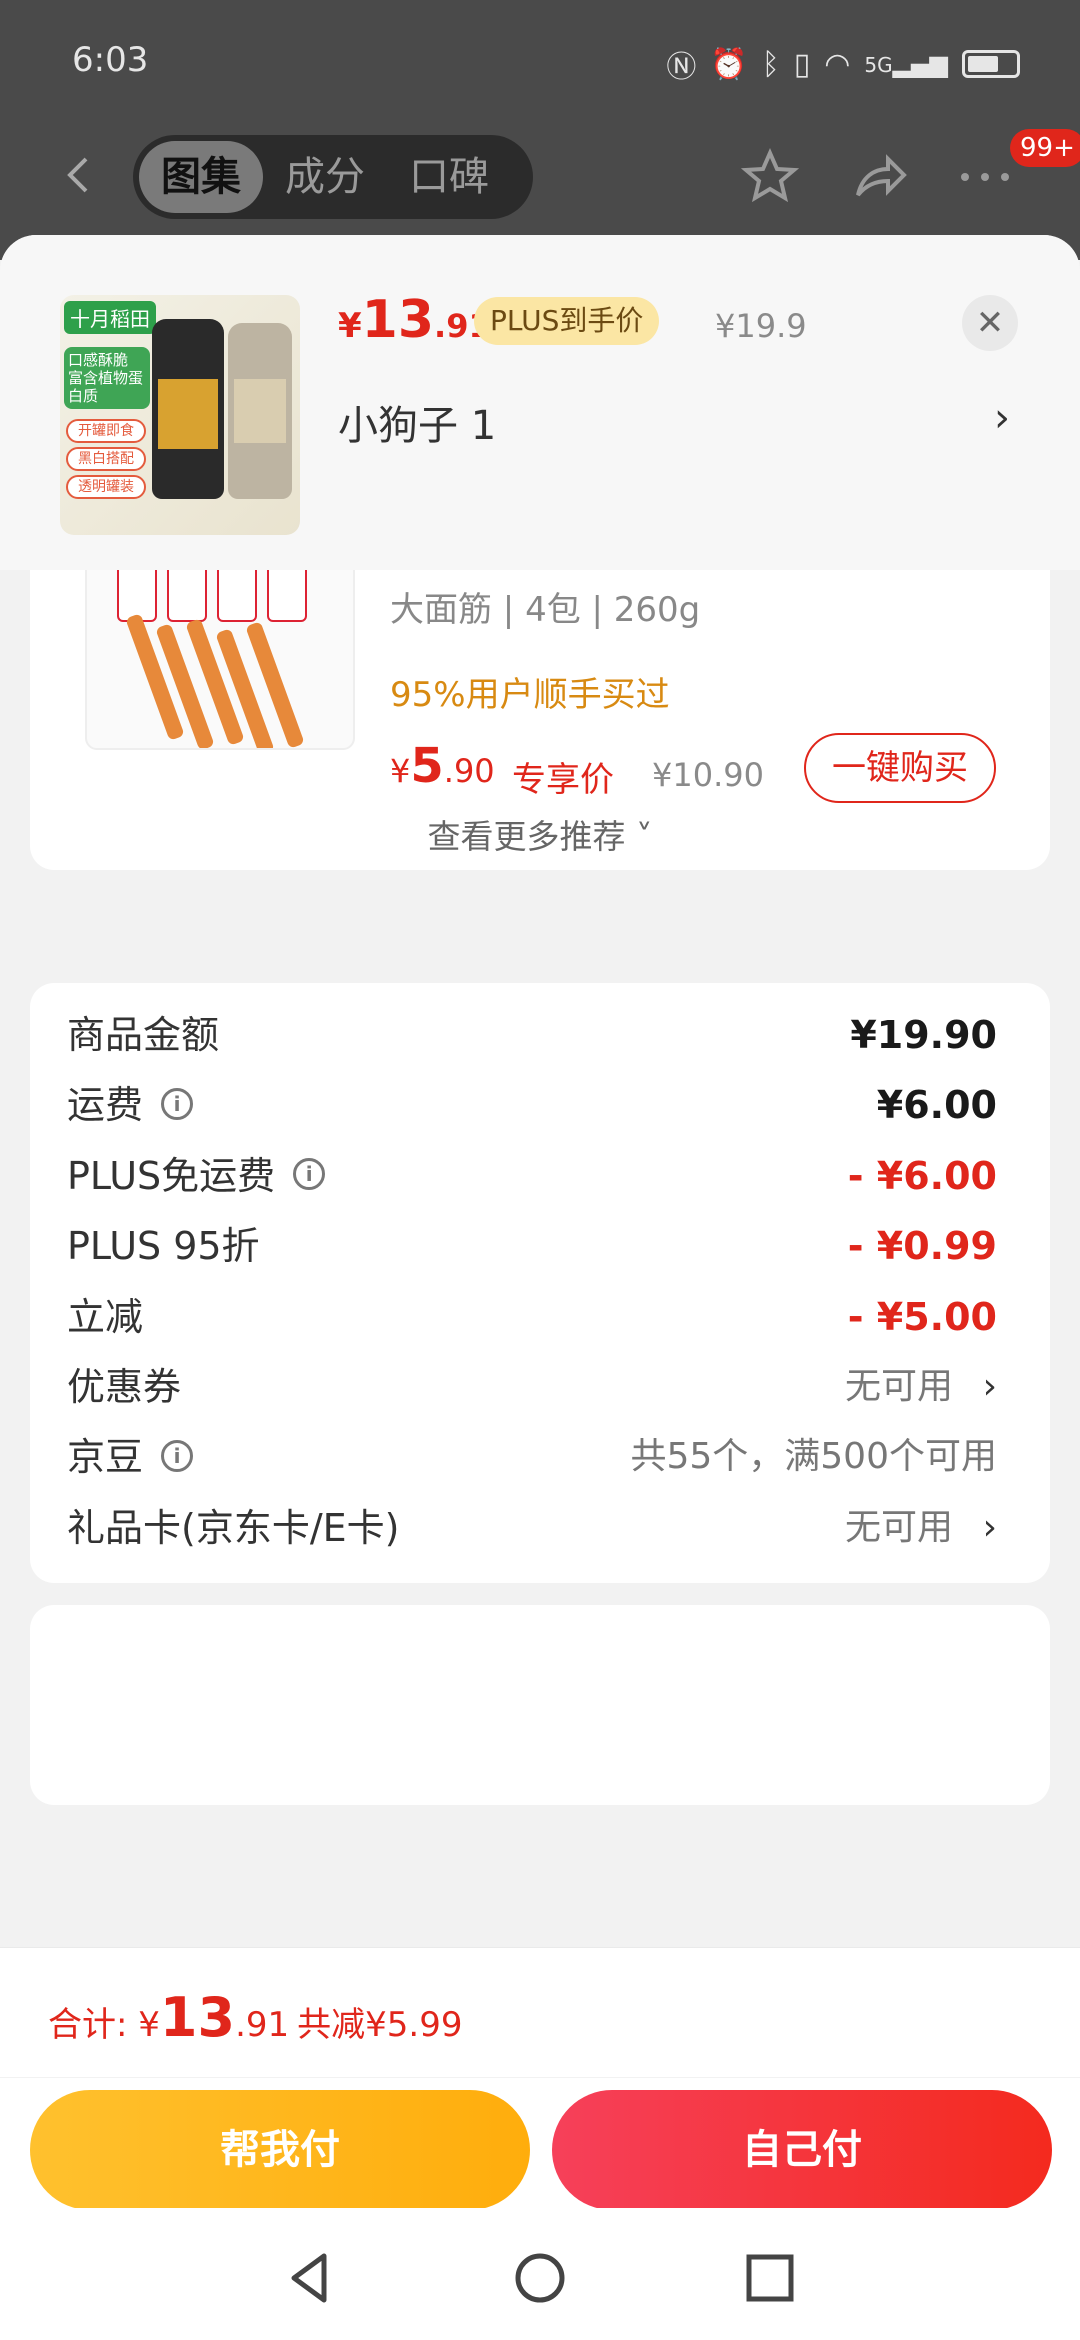 The image size is (1080, 2340). What do you see at coordinates (532, 1176) in the screenshot?
I see `summary-row: PLUS免运费 i - ¥6.00` at bounding box center [532, 1176].